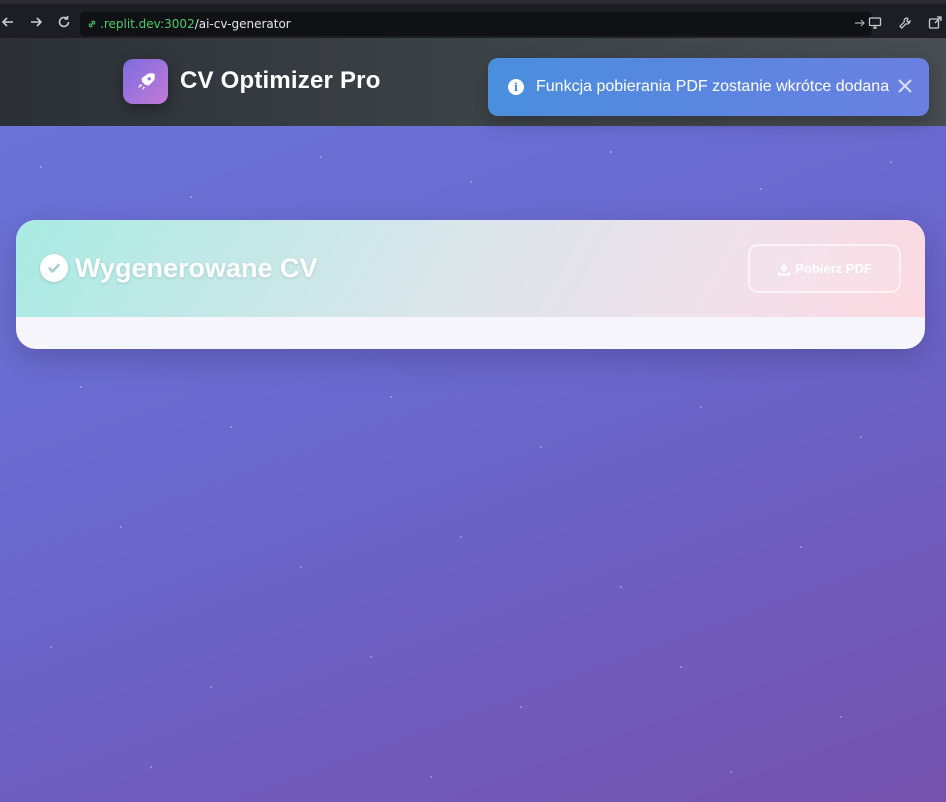  What do you see at coordinates (784, 269) in the screenshot?
I see `download-icon` at bounding box center [784, 269].